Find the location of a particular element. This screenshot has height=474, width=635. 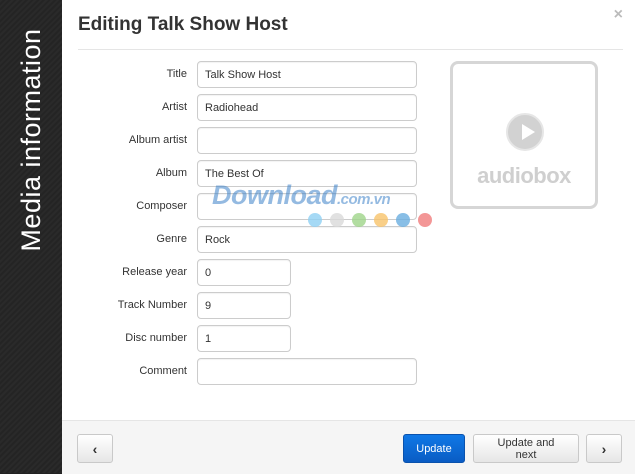

chevron-right-icon: › is located at coordinates (604, 448).